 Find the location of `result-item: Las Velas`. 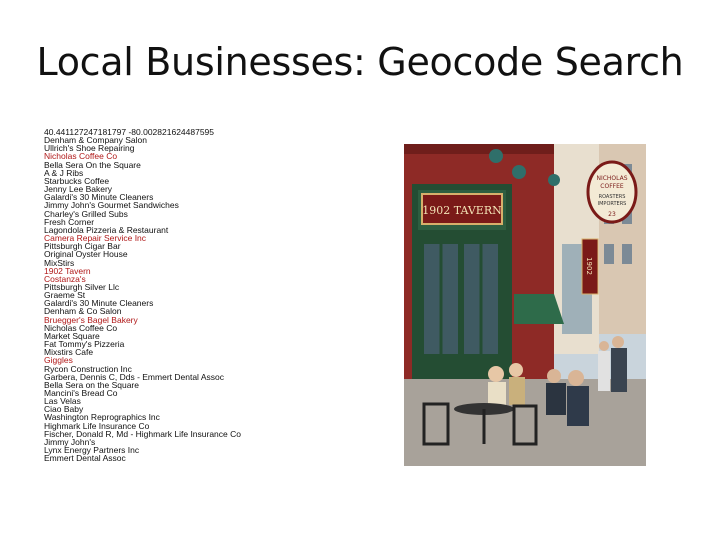

result-item: Las Velas is located at coordinates (62, 401).